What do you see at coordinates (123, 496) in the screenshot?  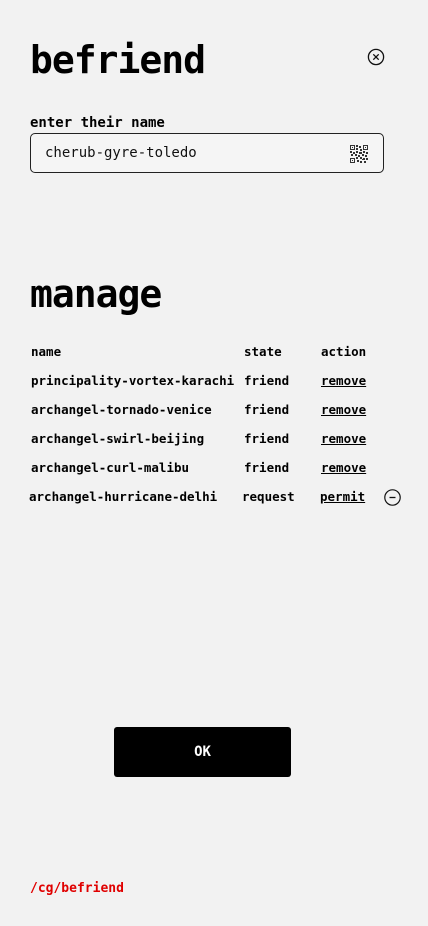 I see `row-name: archangel-hurricane-delhi` at bounding box center [123, 496].